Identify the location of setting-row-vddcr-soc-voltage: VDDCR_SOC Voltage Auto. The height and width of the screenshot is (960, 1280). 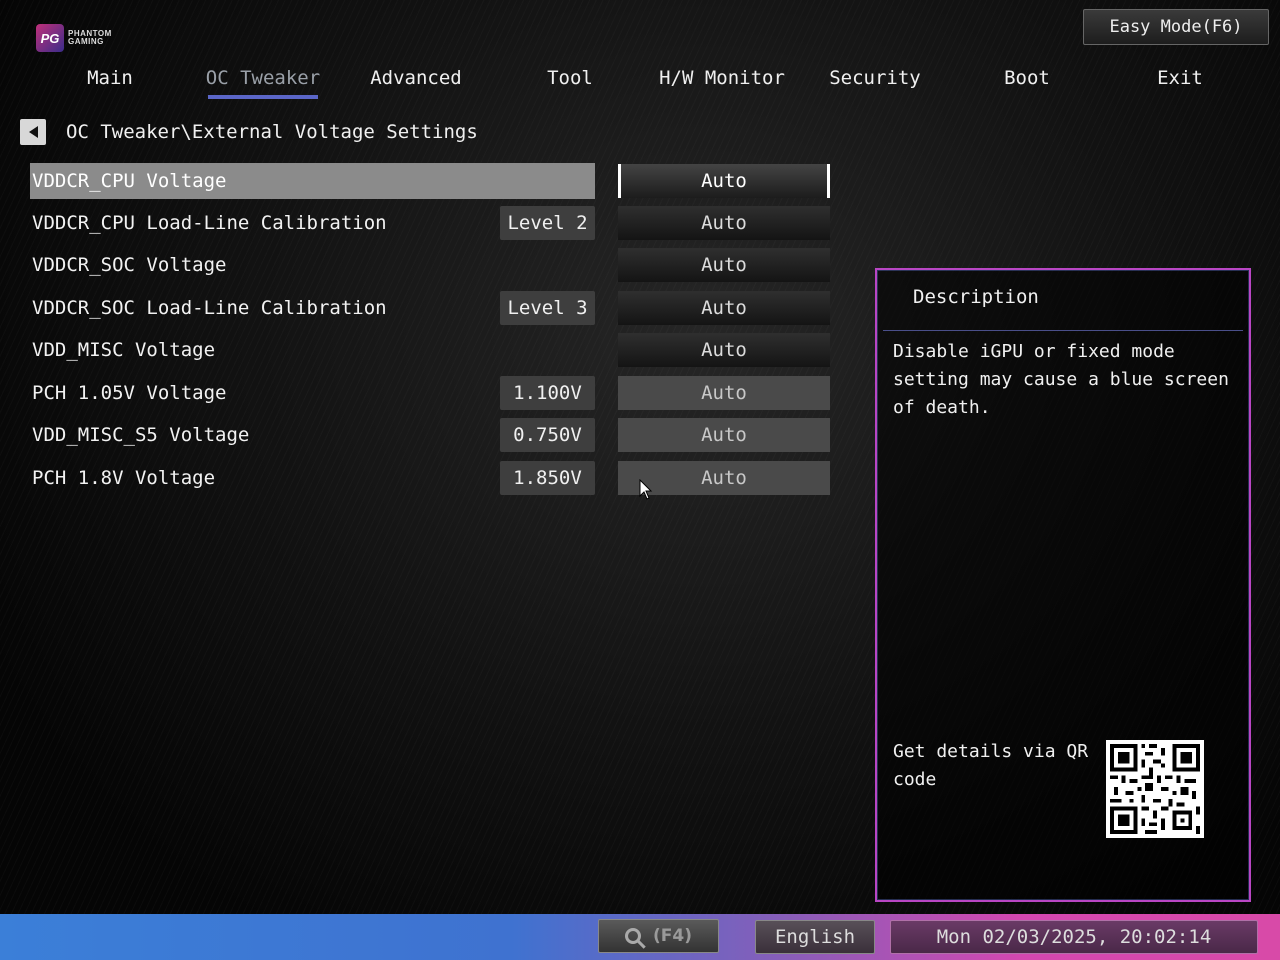
(430, 265).